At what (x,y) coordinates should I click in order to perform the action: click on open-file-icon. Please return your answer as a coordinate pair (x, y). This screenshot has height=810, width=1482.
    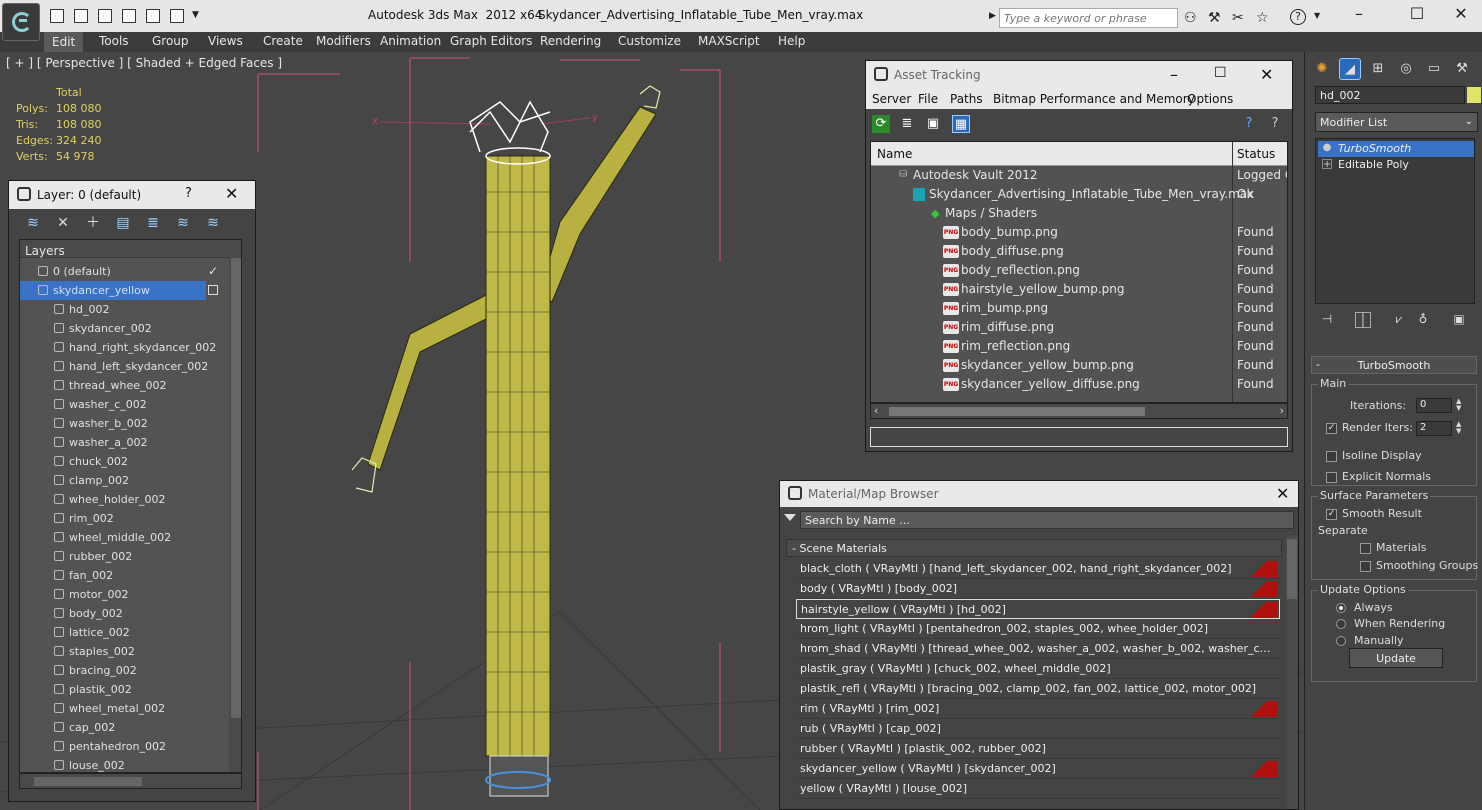
    Looking at the image, I should click on (81, 16).